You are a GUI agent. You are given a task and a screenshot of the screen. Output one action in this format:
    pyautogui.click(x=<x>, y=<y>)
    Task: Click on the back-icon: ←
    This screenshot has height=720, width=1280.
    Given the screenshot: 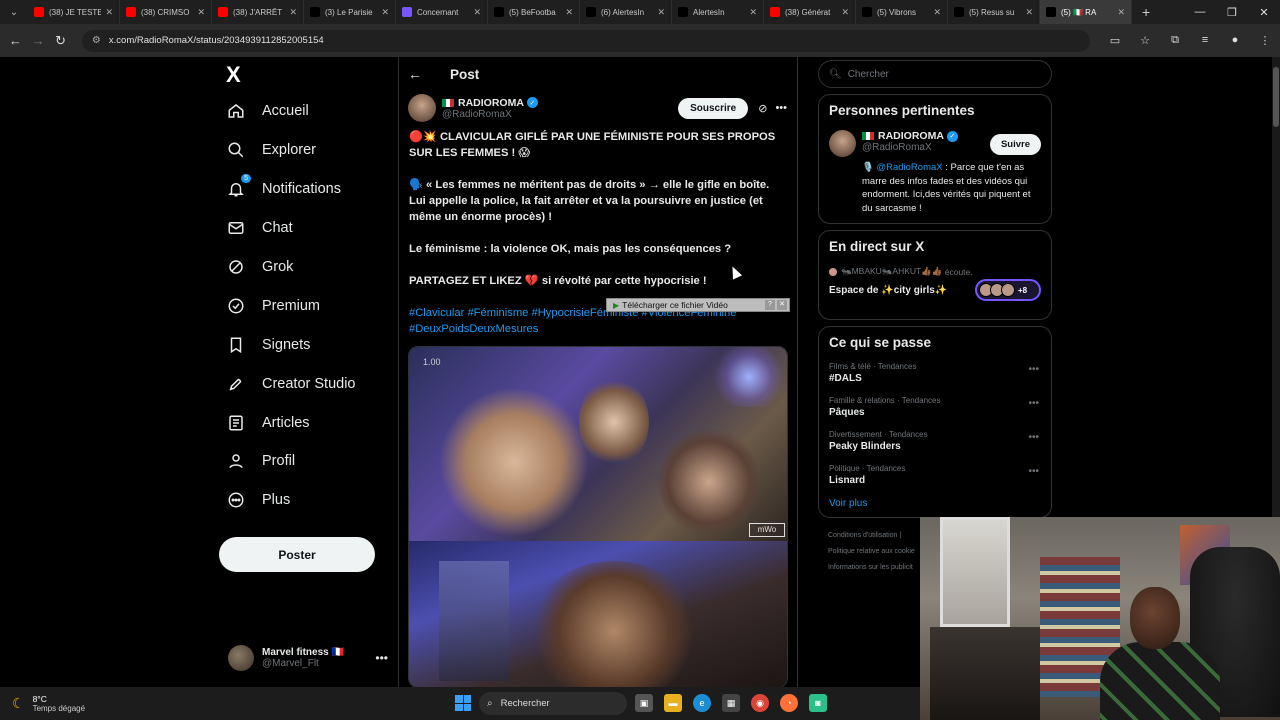 What is the action you would take?
    pyautogui.click(x=15, y=40)
    